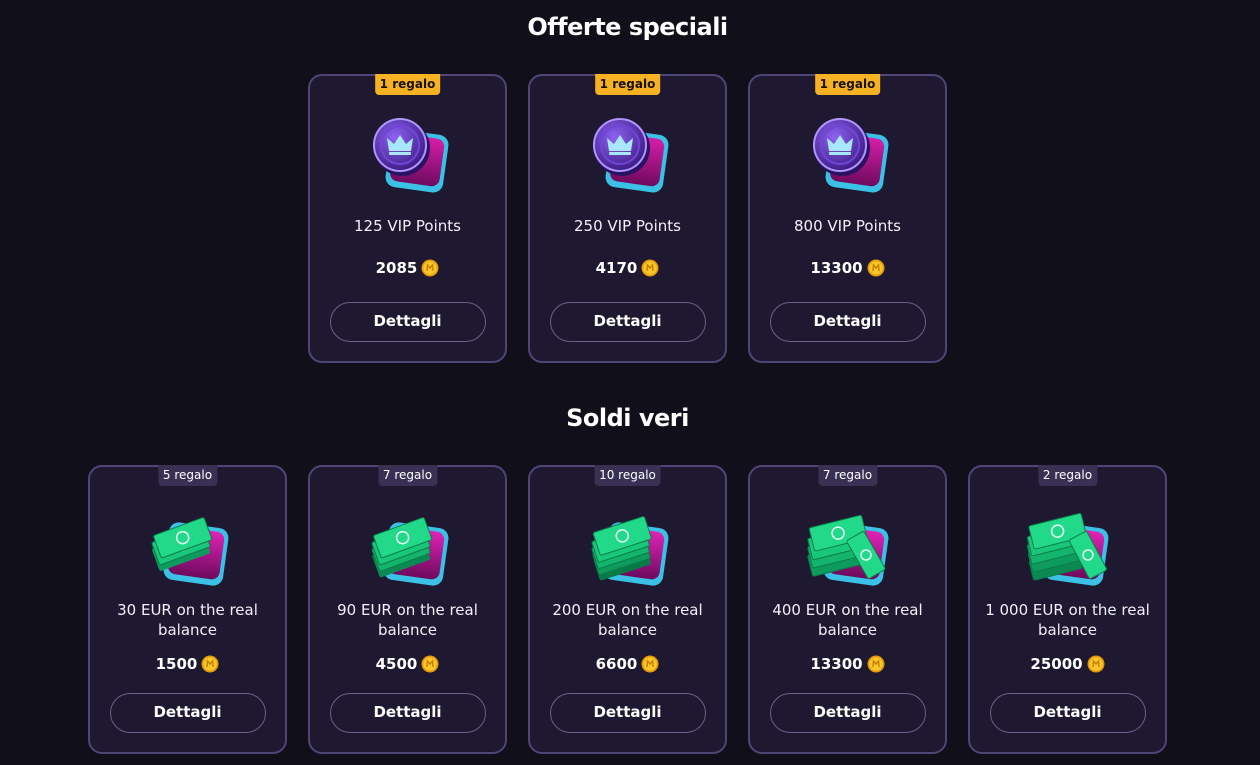 This screenshot has height=765, width=1260. What do you see at coordinates (627, 27) in the screenshot?
I see `special-offers-title: Offerte speciali` at bounding box center [627, 27].